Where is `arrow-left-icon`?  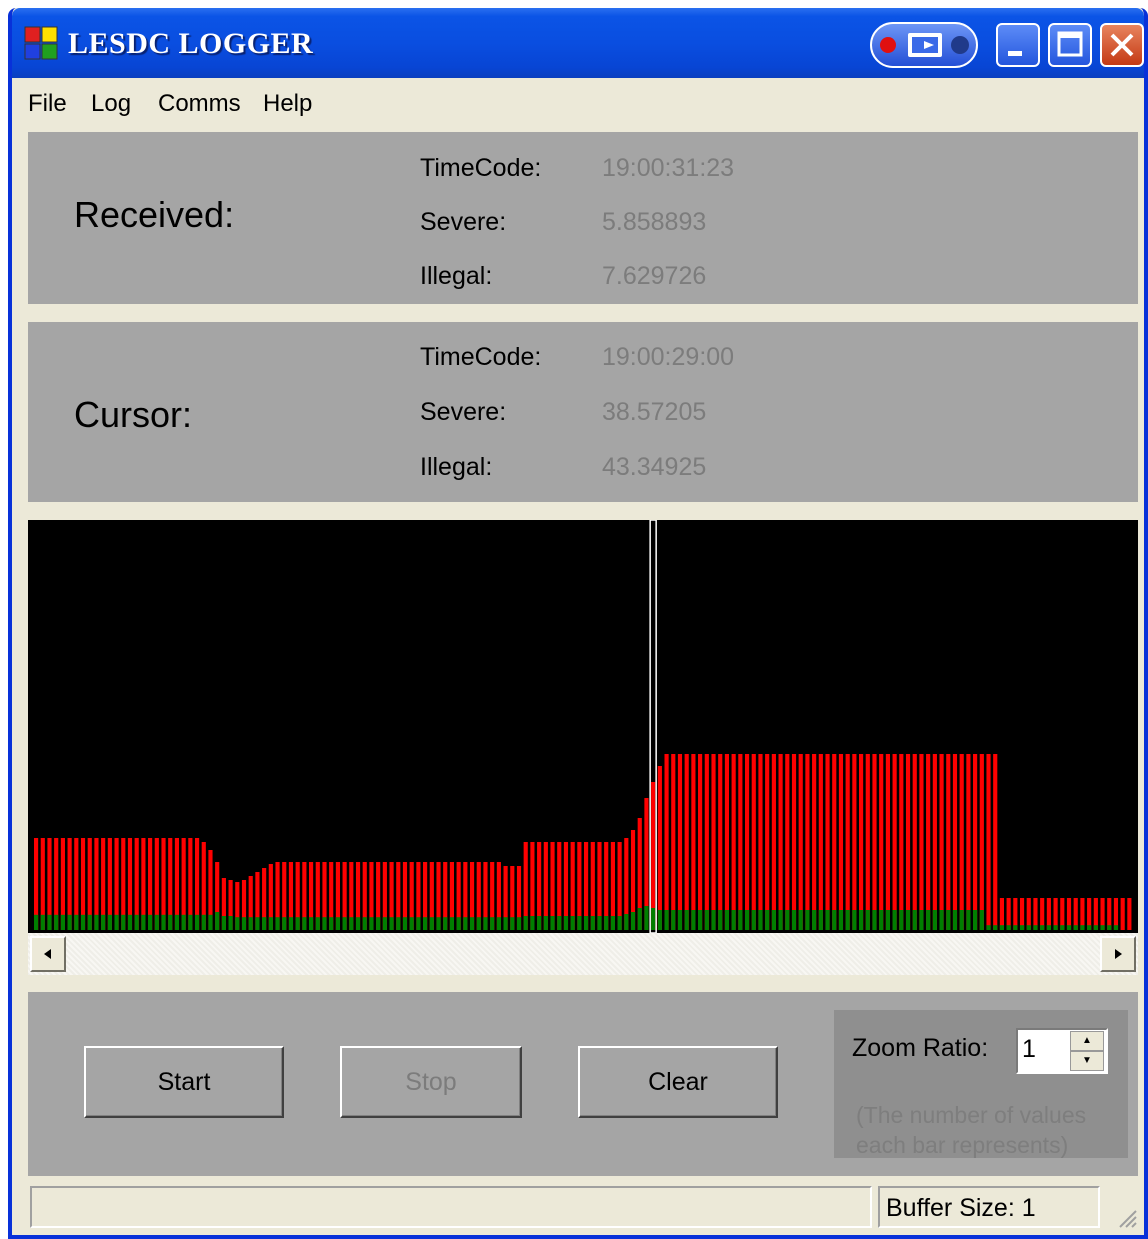
arrow-left-icon is located at coordinates (47, 954).